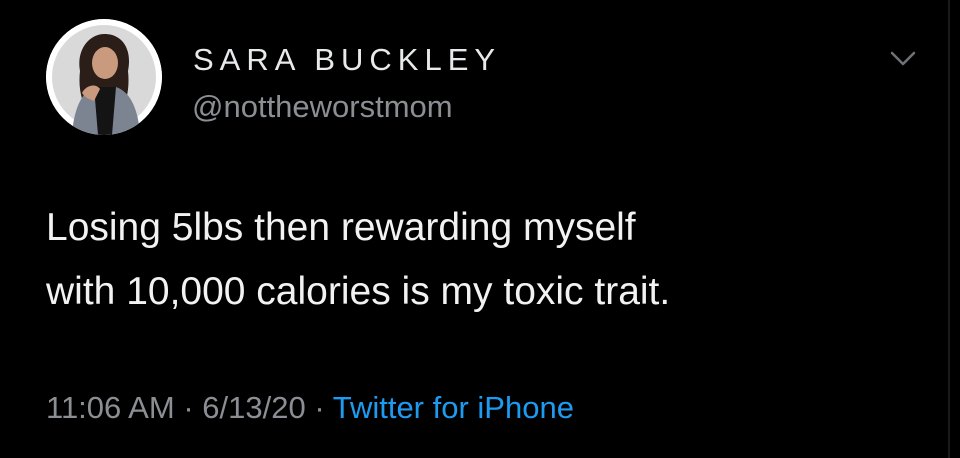  What do you see at coordinates (358, 291) in the screenshot?
I see `tweet-text-line: with 10,000 calories is my toxic trait.` at bounding box center [358, 291].